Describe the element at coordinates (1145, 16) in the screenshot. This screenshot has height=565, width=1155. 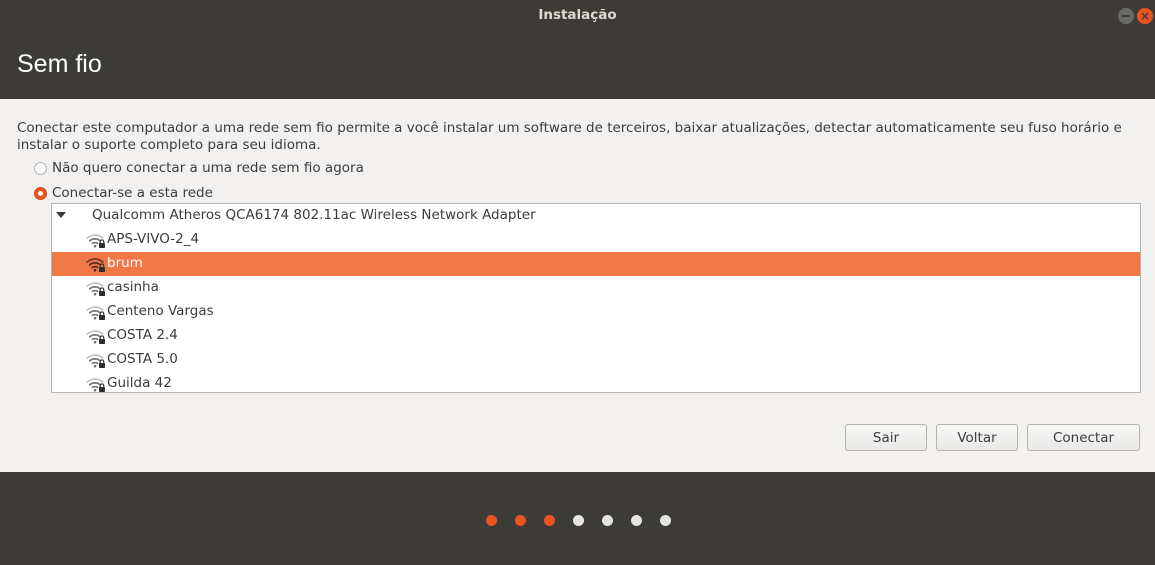
I see `close-button: ×` at that location.